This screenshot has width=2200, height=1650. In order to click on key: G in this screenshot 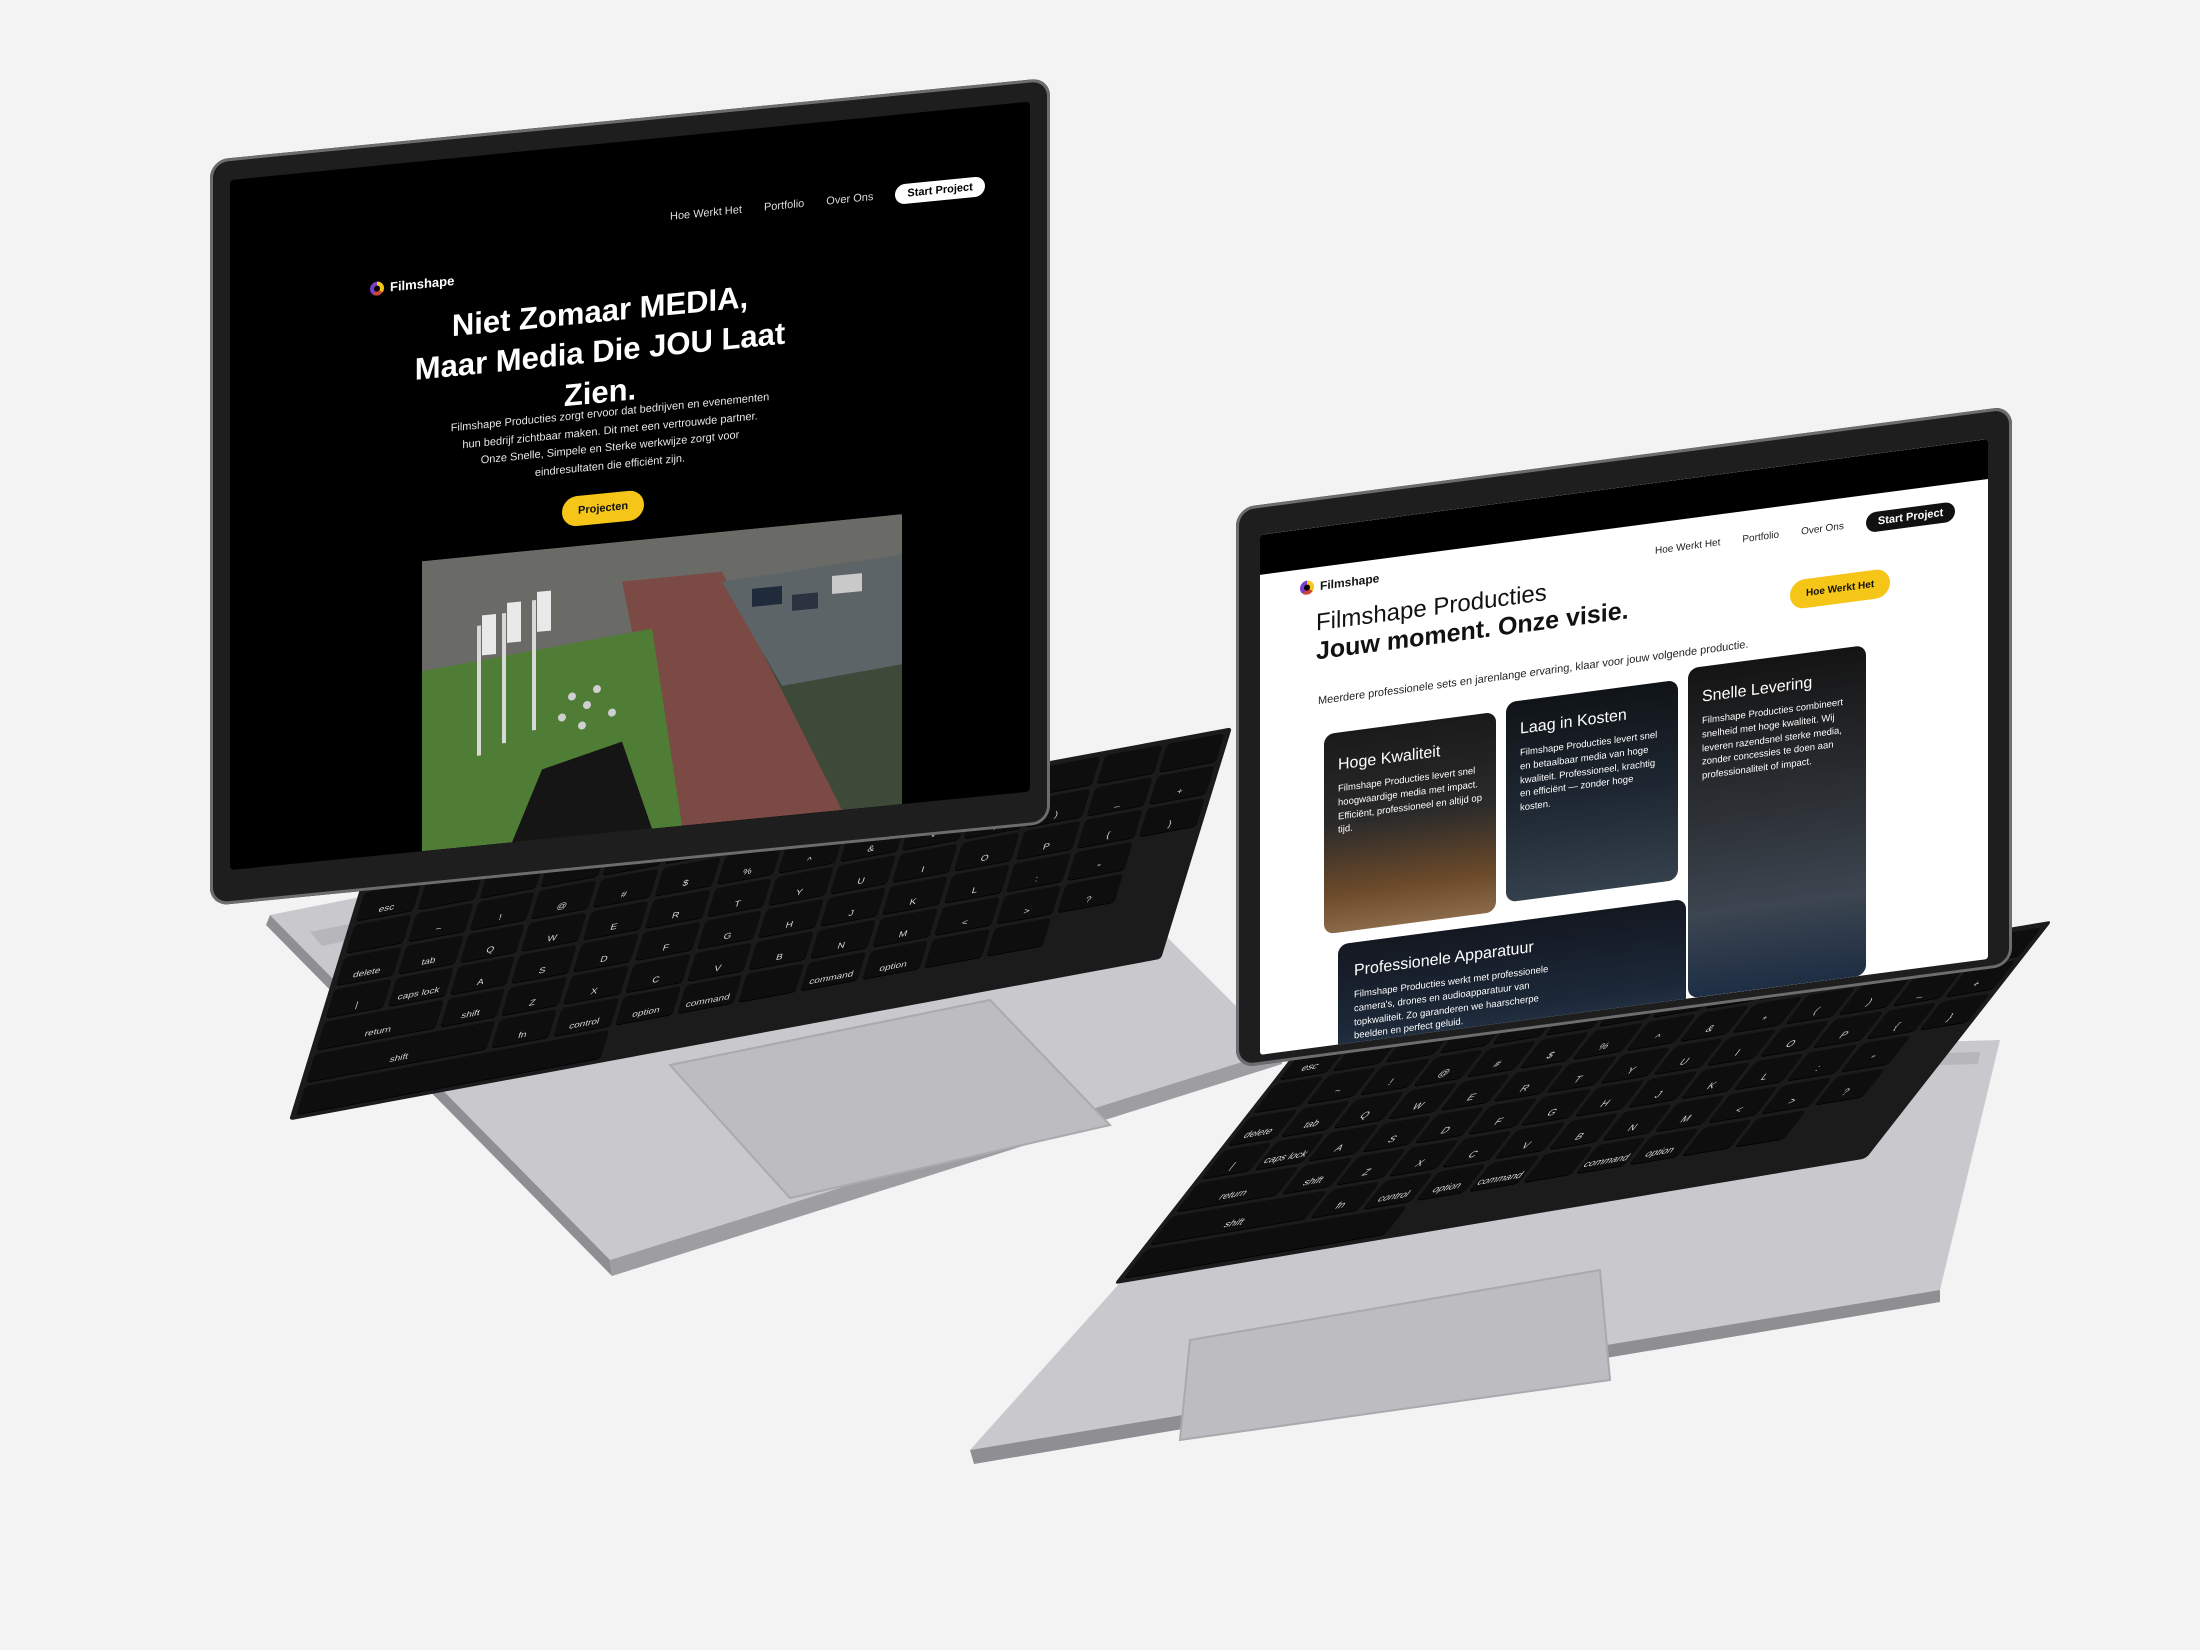, I will do `click(729, 929)`.